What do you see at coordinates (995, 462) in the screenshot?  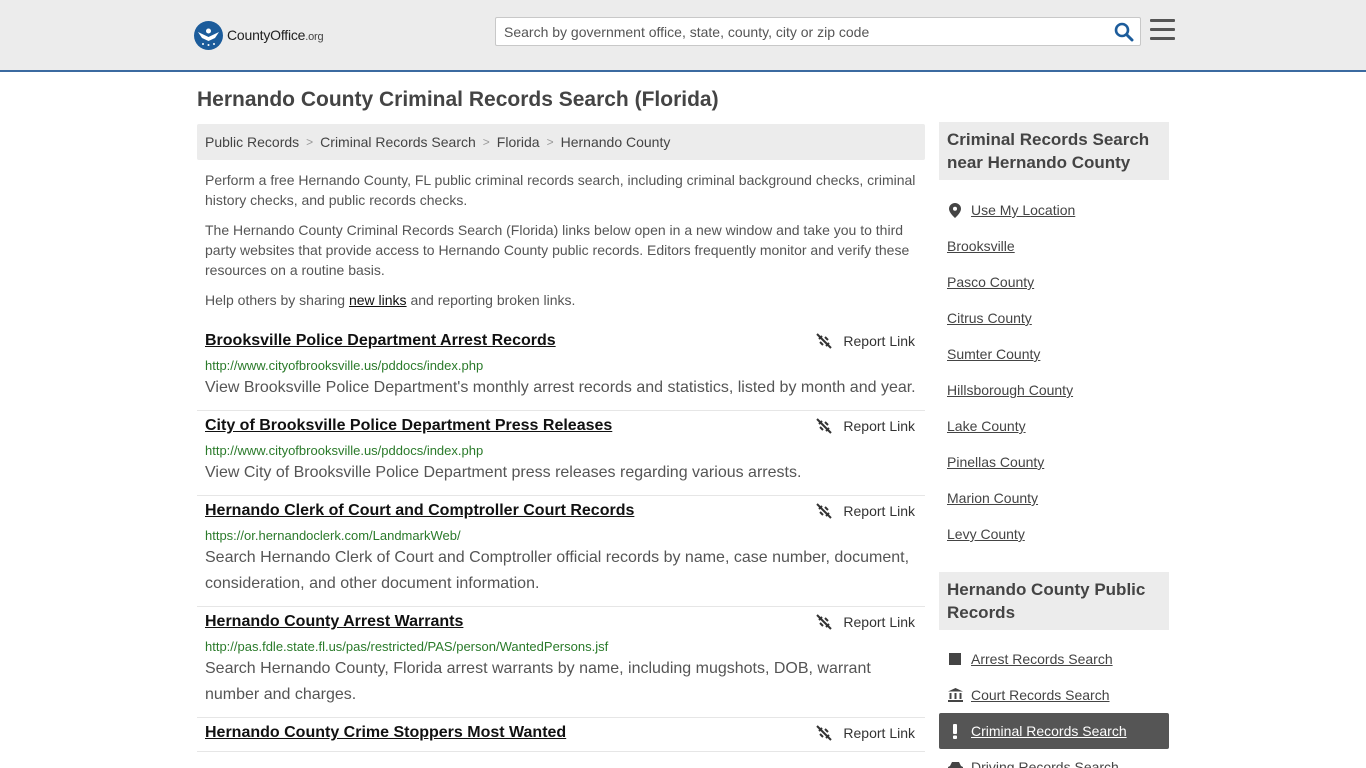 I see `nearby-link-pinellas-county: Pinellas County` at bounding box center [995, 462].